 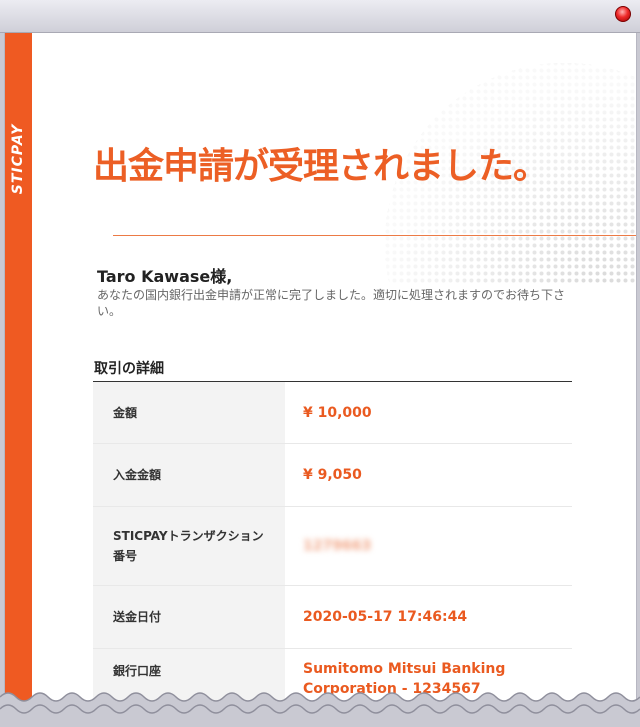 What do you see at coordinates (129, 369) in the screenshot?
I see `details-title: 取引の詳細` at bounding box center [129, 369].